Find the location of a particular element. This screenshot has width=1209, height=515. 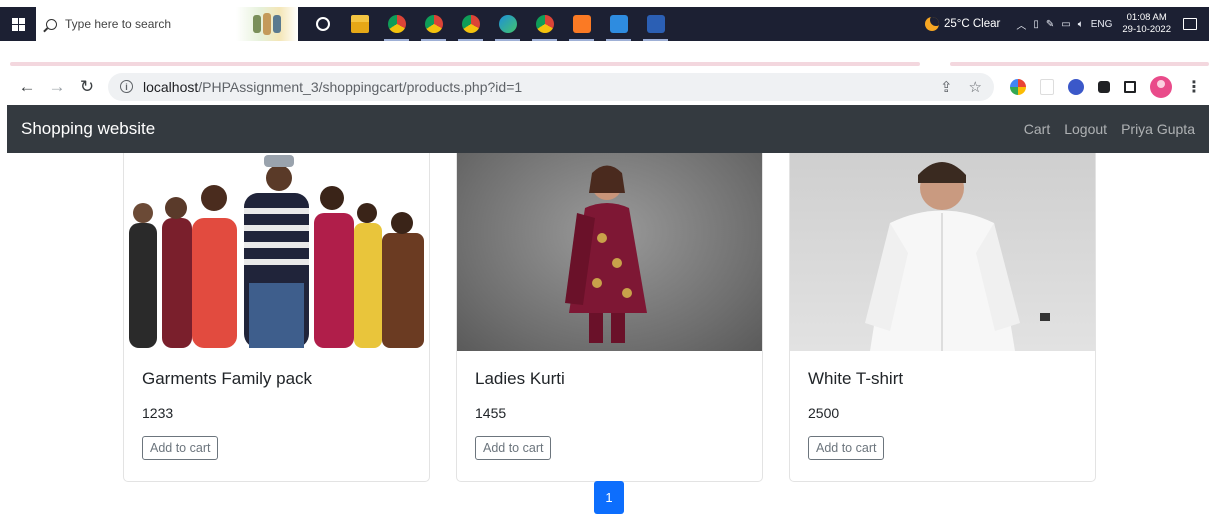

taskbar-search-placeholder: Type here to search is located at coordinates (118, 24).